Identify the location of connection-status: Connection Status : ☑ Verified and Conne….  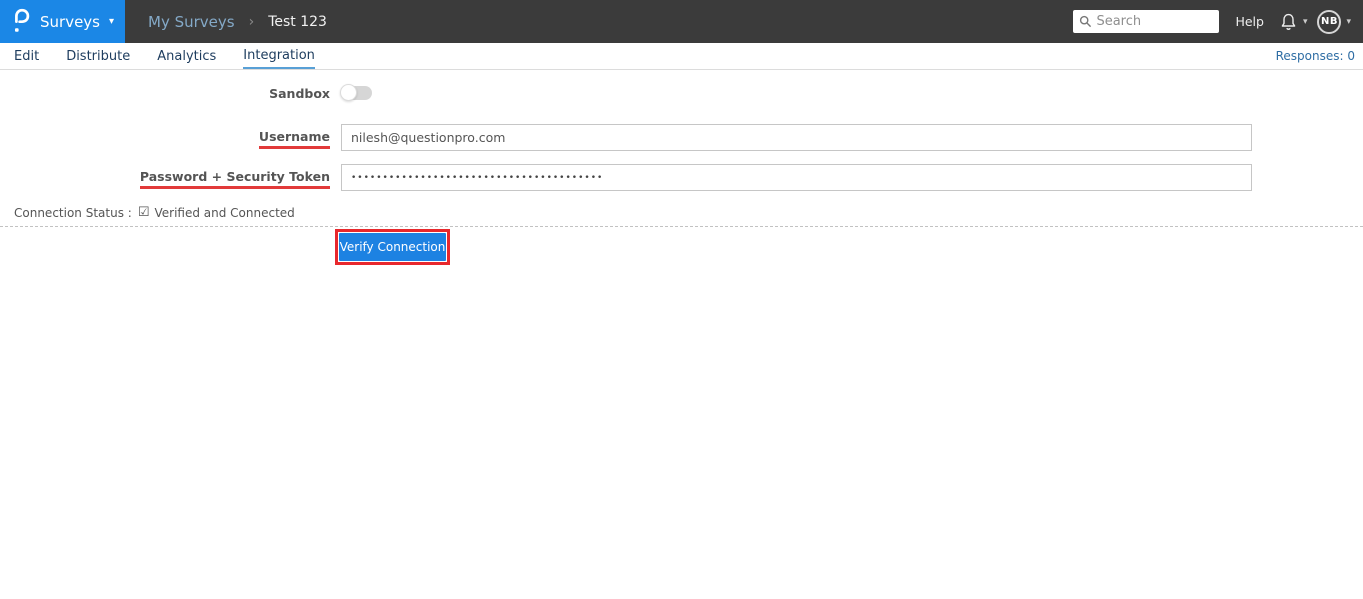
(681, 212).